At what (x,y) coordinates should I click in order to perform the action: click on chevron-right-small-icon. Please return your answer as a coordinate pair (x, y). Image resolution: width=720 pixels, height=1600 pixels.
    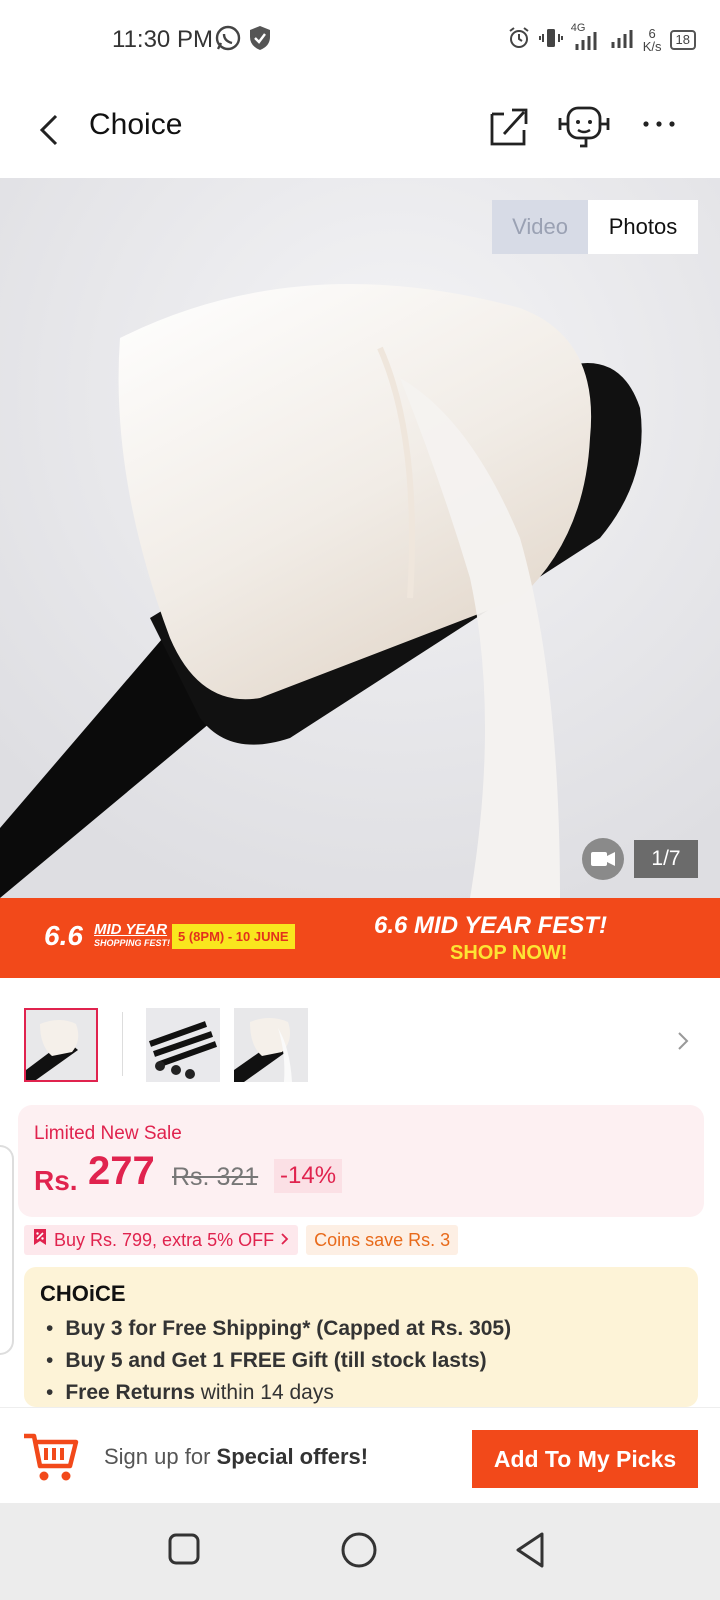
    Looking at the image, I should click on (285, 1240).